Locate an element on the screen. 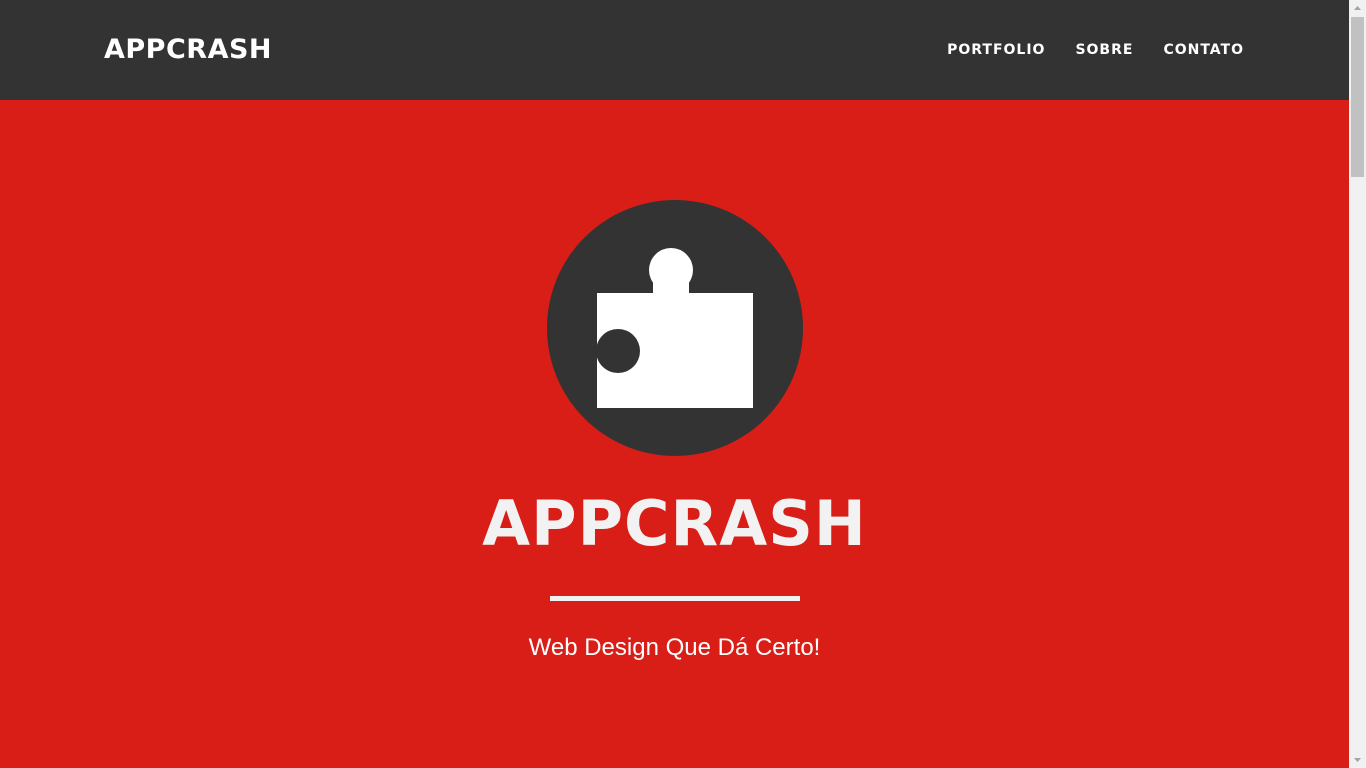 The height and width of the screenshot is (768, 1366). scroll-down-arrow-icon is located at coordinates (1357, 759).